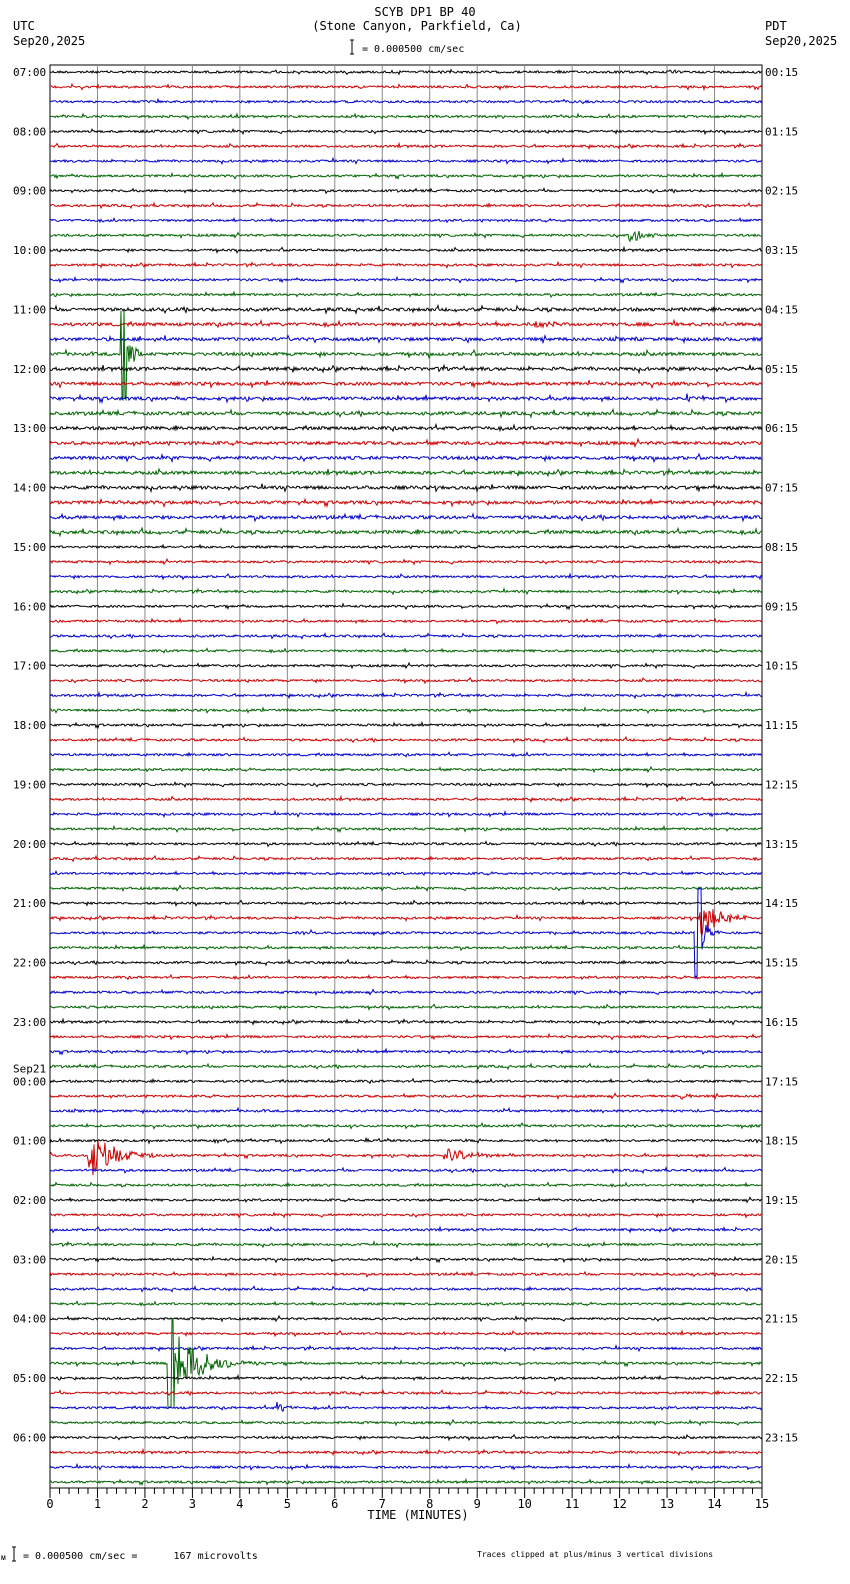 The image size is (850, 1584). I want to click on pdt-hour-label: 13:15, so click(781, 844).